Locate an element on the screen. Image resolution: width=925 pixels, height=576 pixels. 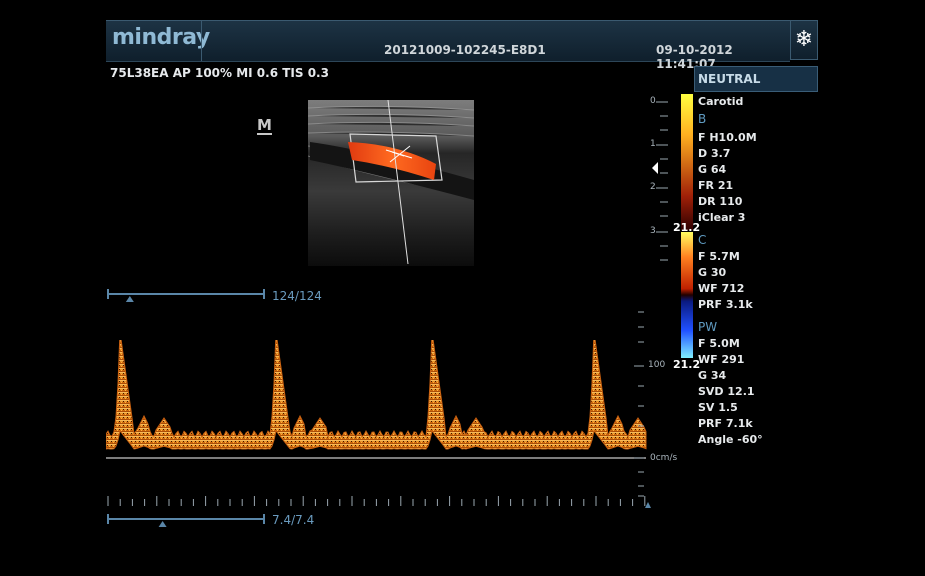
b-param: FR 21 is located at coordinates (716, 185).